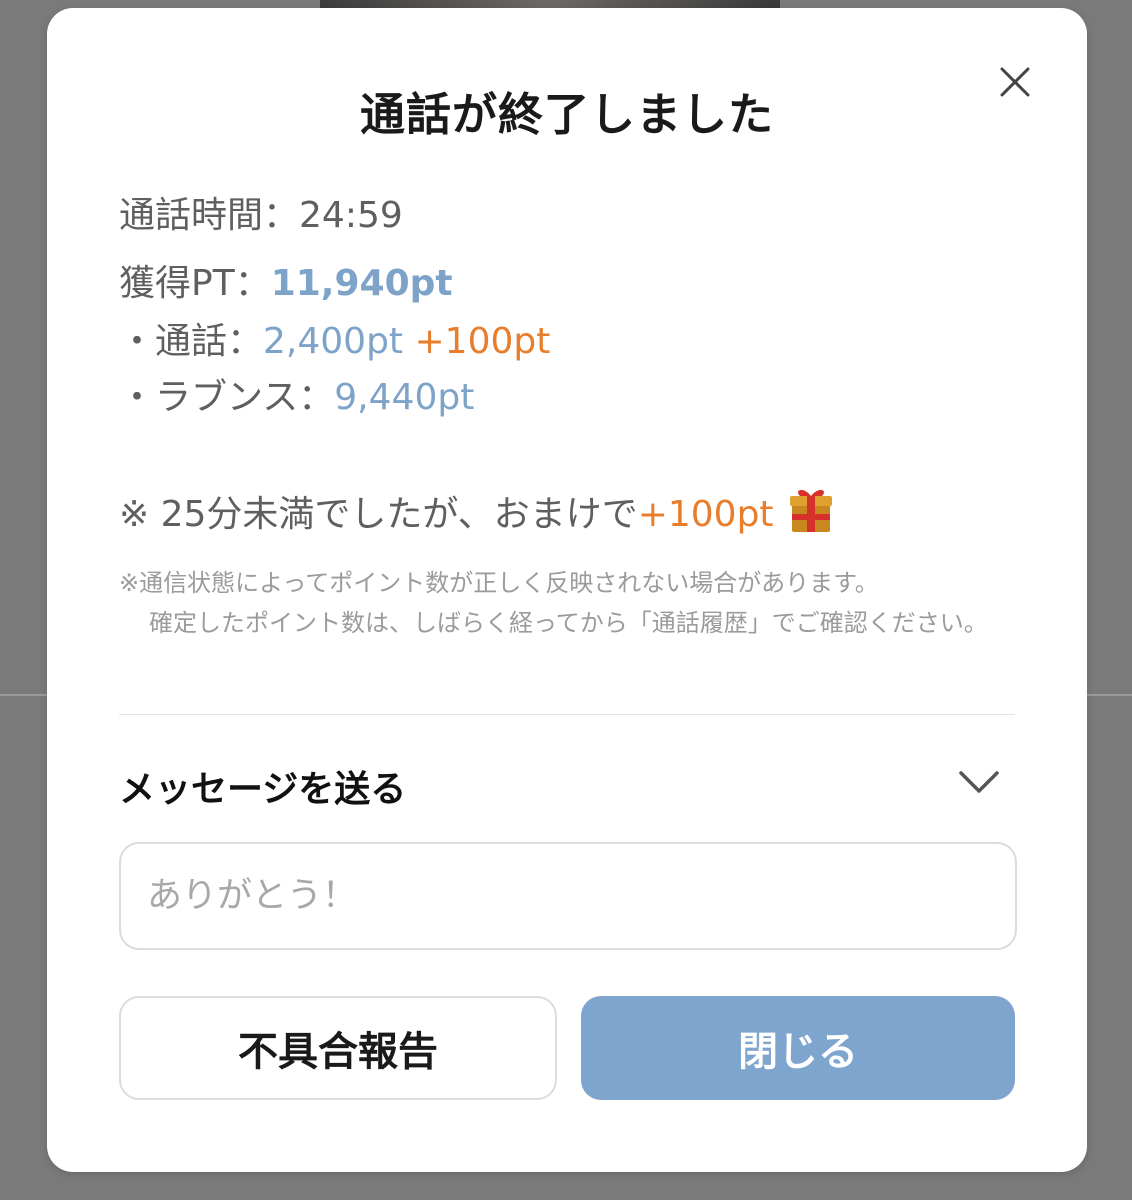  I want to click on dialog-title: 通話が終了しました, so click(566, 114).